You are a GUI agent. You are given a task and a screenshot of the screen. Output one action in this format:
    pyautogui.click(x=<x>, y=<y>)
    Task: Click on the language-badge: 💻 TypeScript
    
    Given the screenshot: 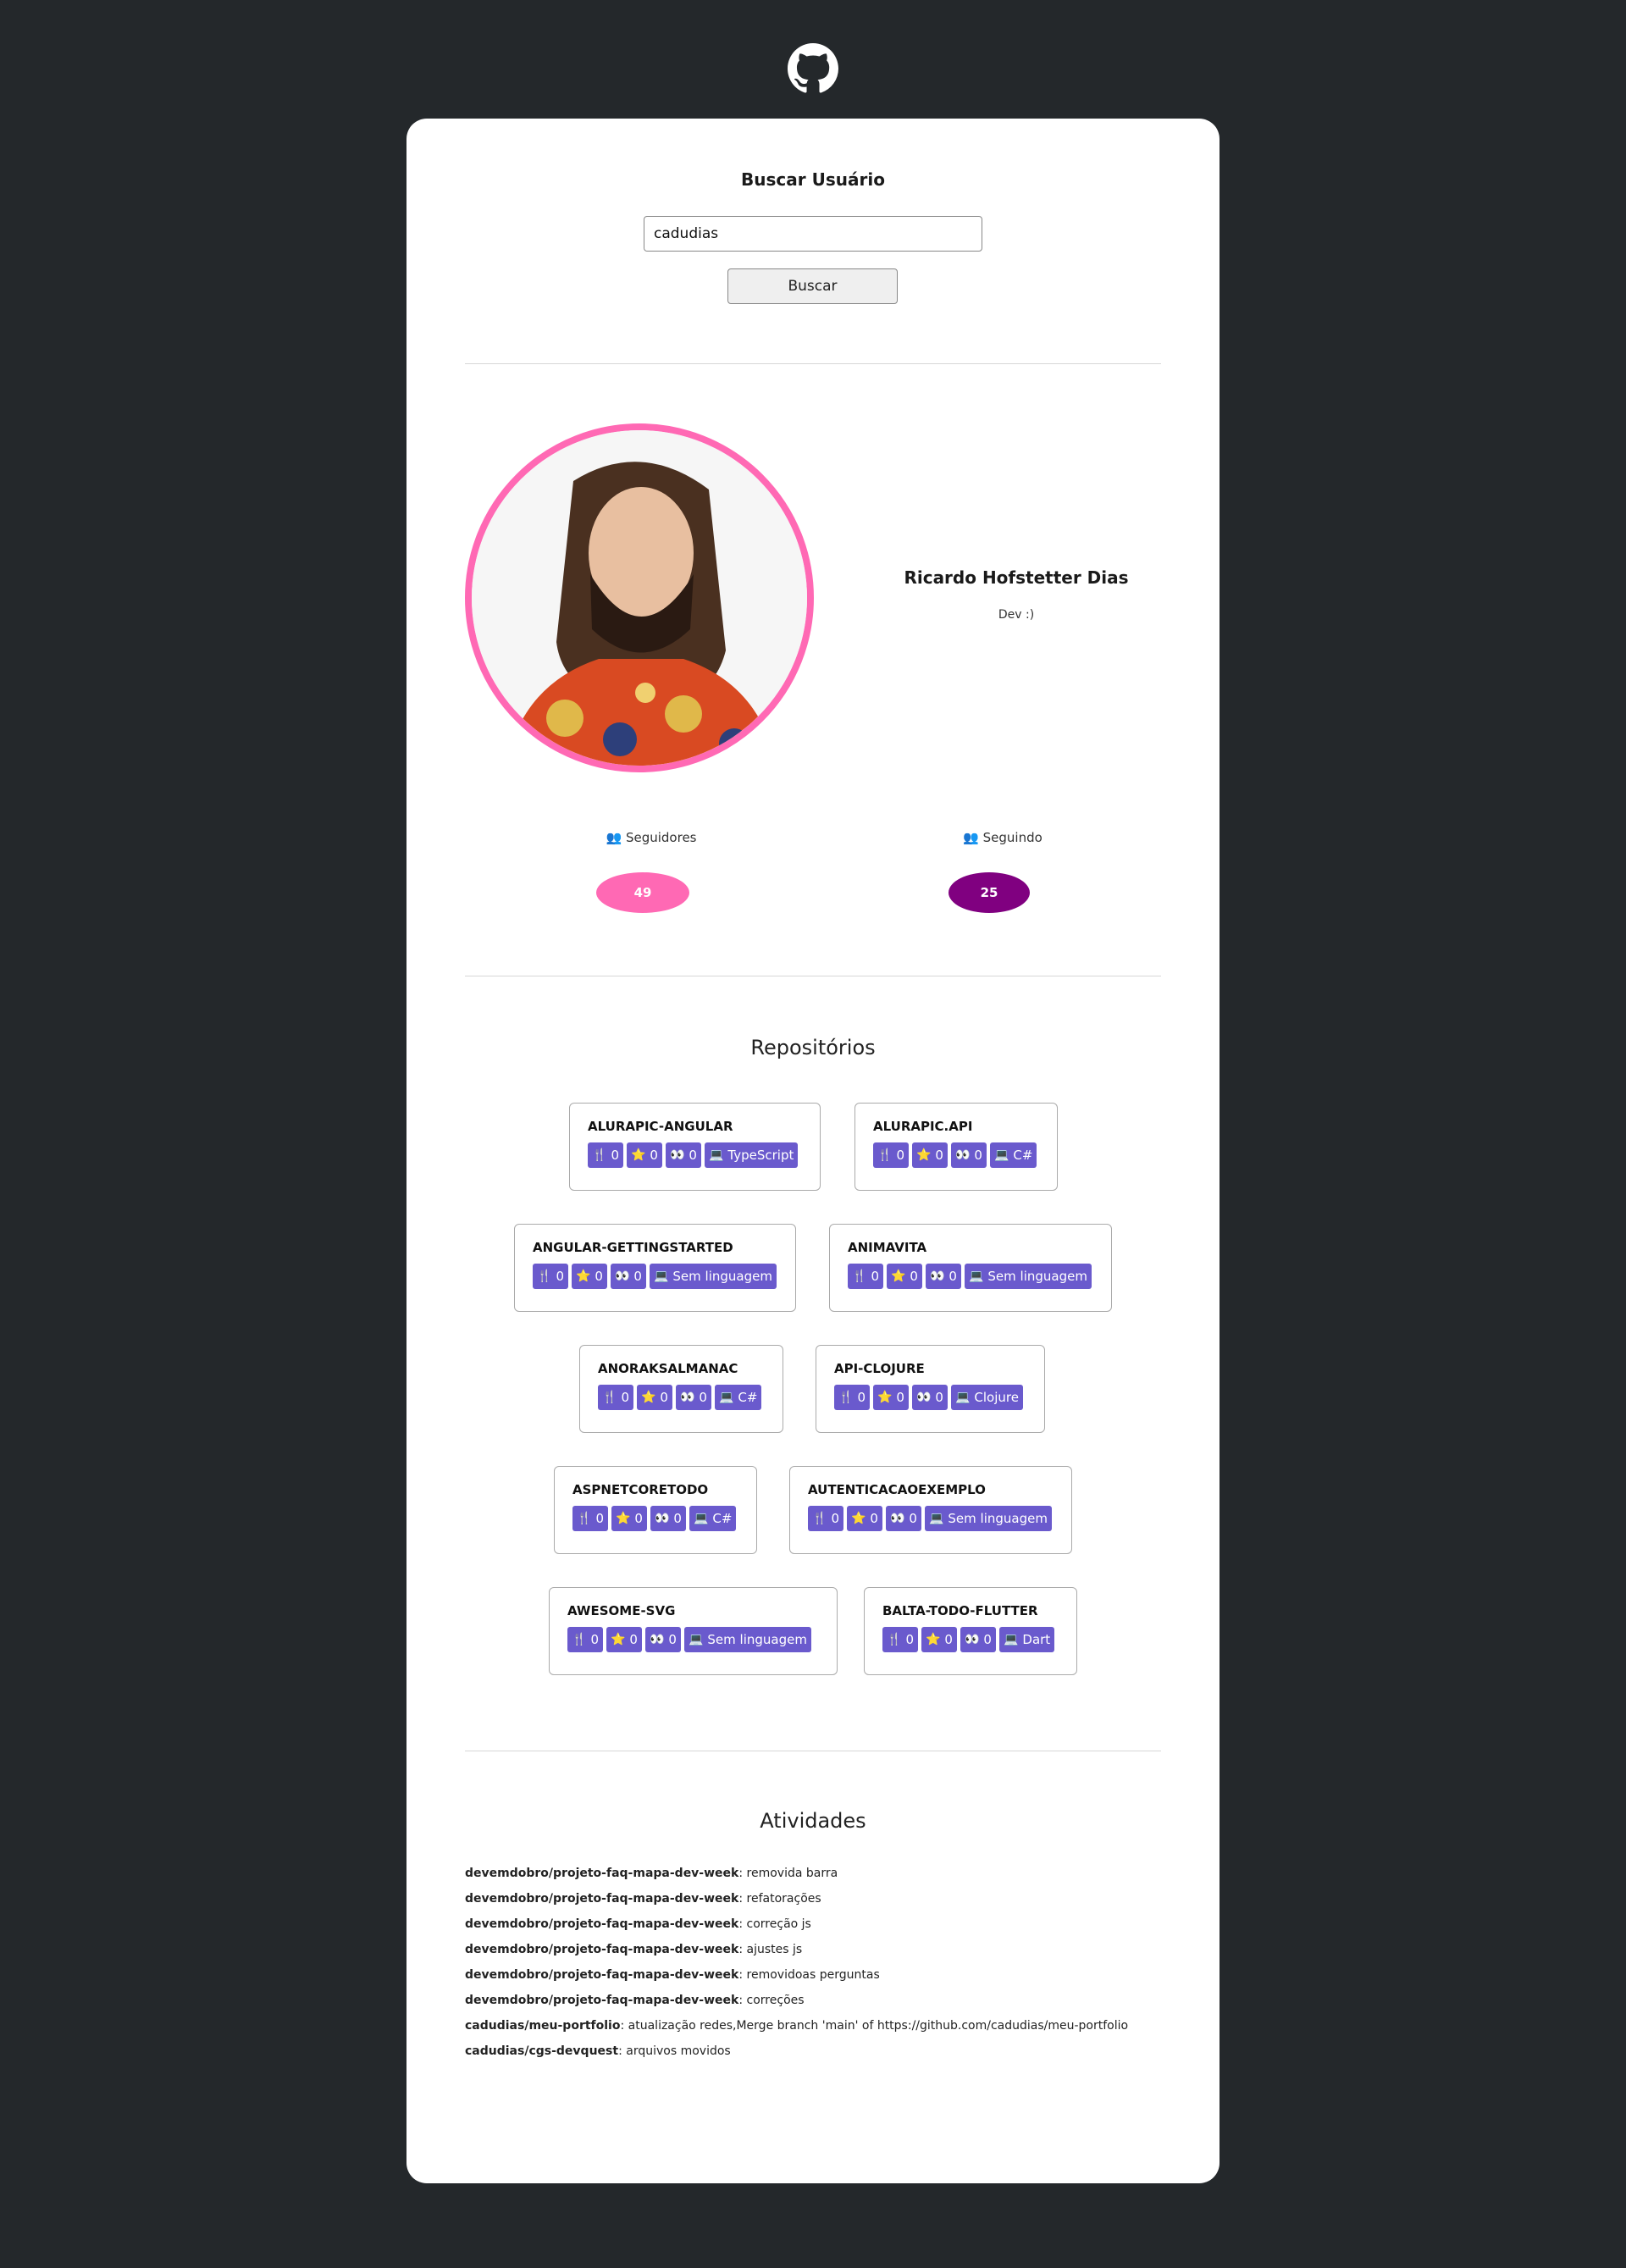 What is the action you would take?
    pyautogui.click(x=752, y=1155)
    